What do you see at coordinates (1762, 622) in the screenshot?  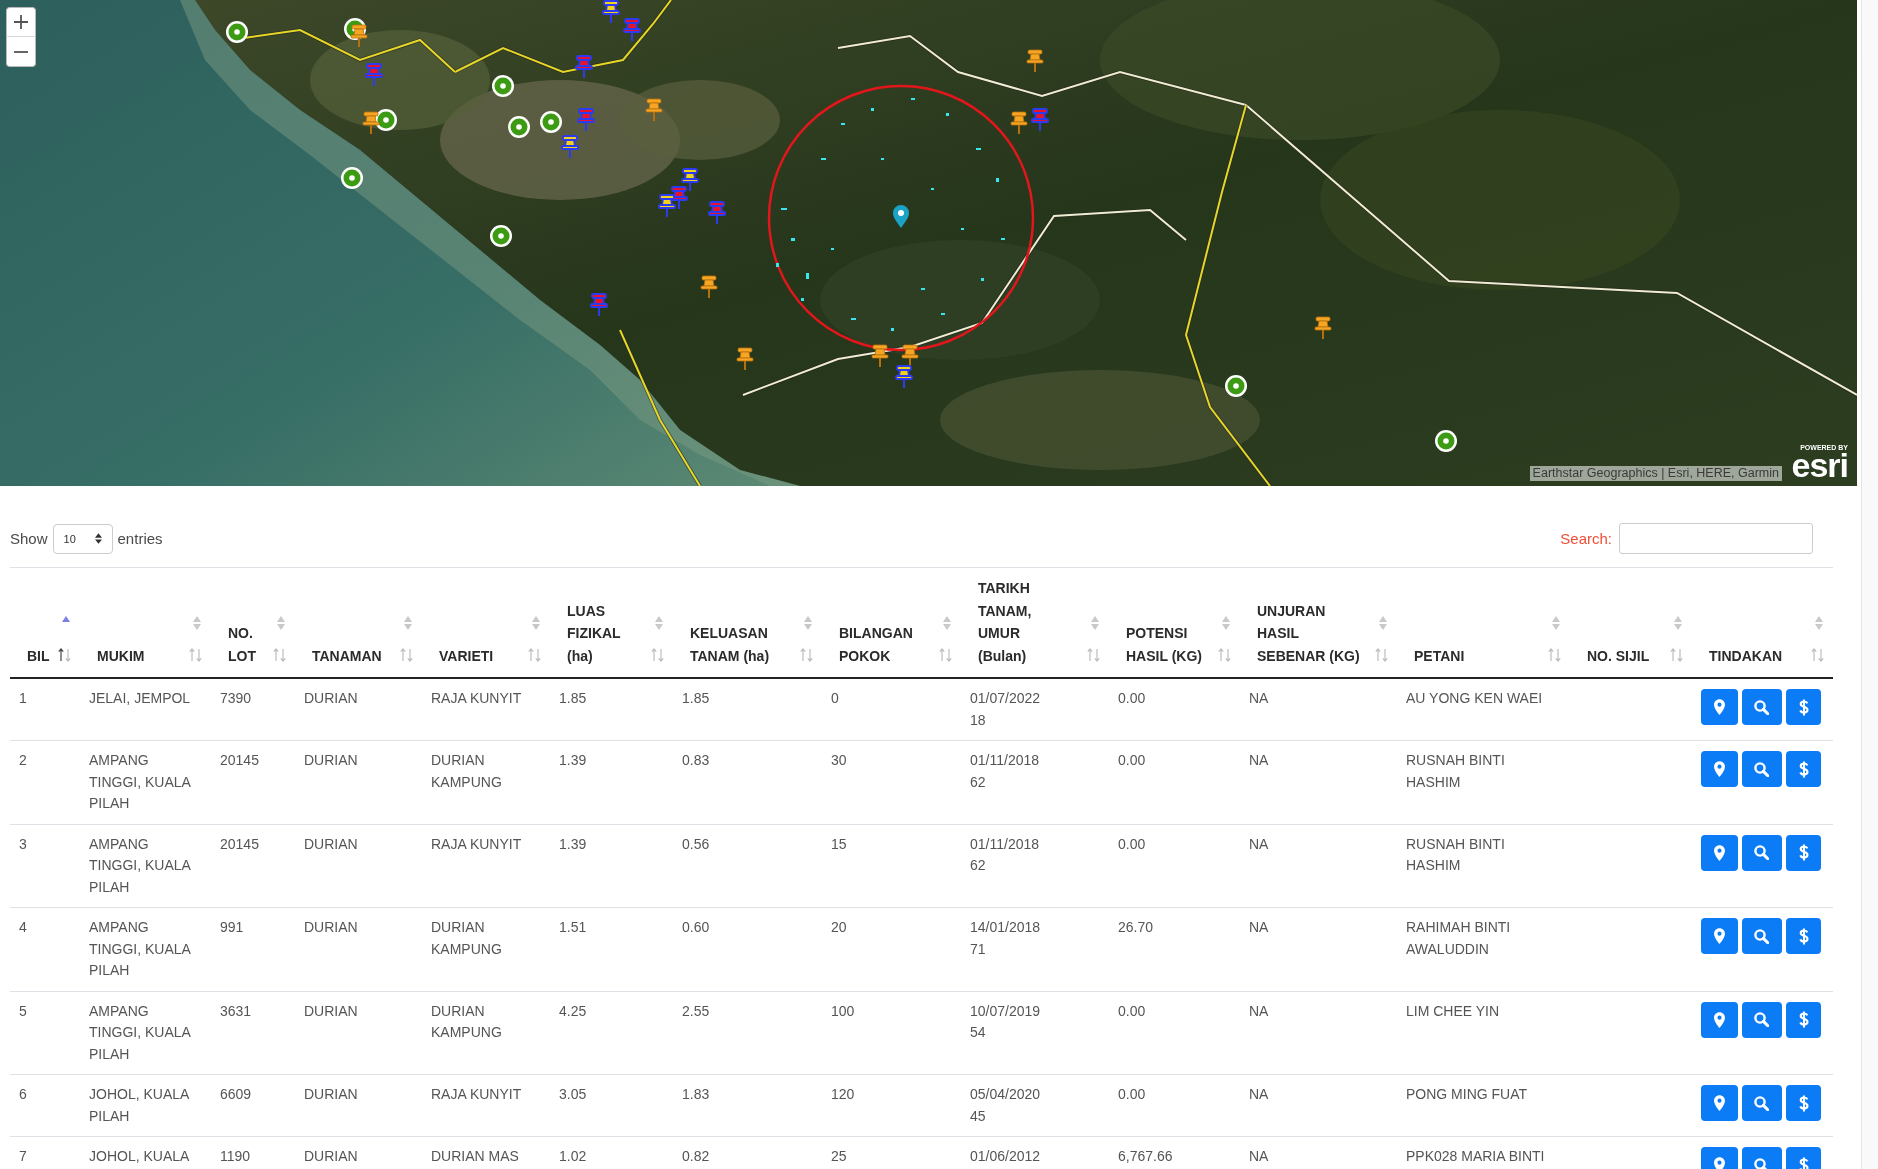 I see `column-header: TINDAKAN` at bounding box center [1762, 622].